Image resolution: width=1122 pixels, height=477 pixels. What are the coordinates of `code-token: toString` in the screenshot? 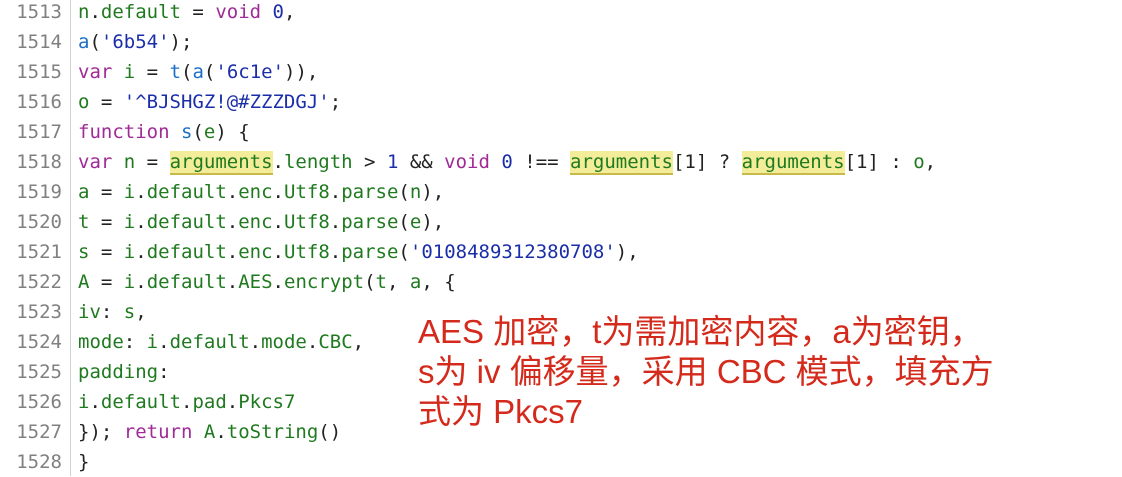 It's located at (272, 432).